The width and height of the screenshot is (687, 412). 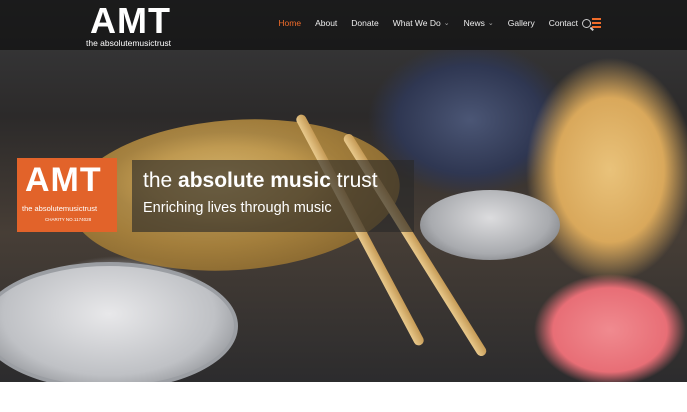 I want to click on tagline-title: the absolute music trust, so click(x=260, y=181).